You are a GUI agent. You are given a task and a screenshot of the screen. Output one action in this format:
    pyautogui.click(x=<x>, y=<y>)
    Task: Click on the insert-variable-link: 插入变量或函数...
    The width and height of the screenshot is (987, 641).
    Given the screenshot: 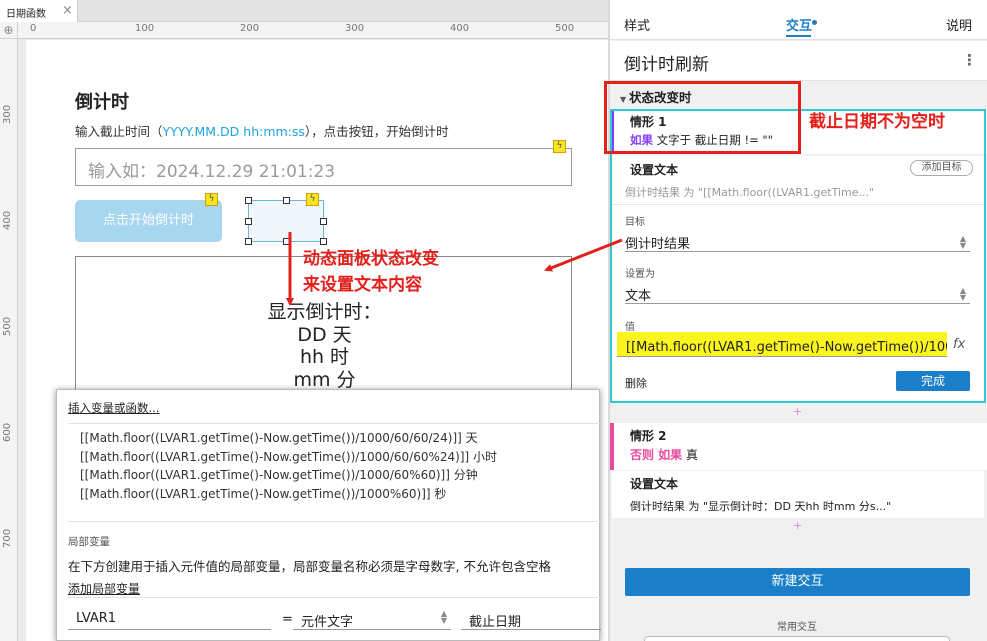 What is the action you would take?
    pyautogui.click(x=113, y=408)
    